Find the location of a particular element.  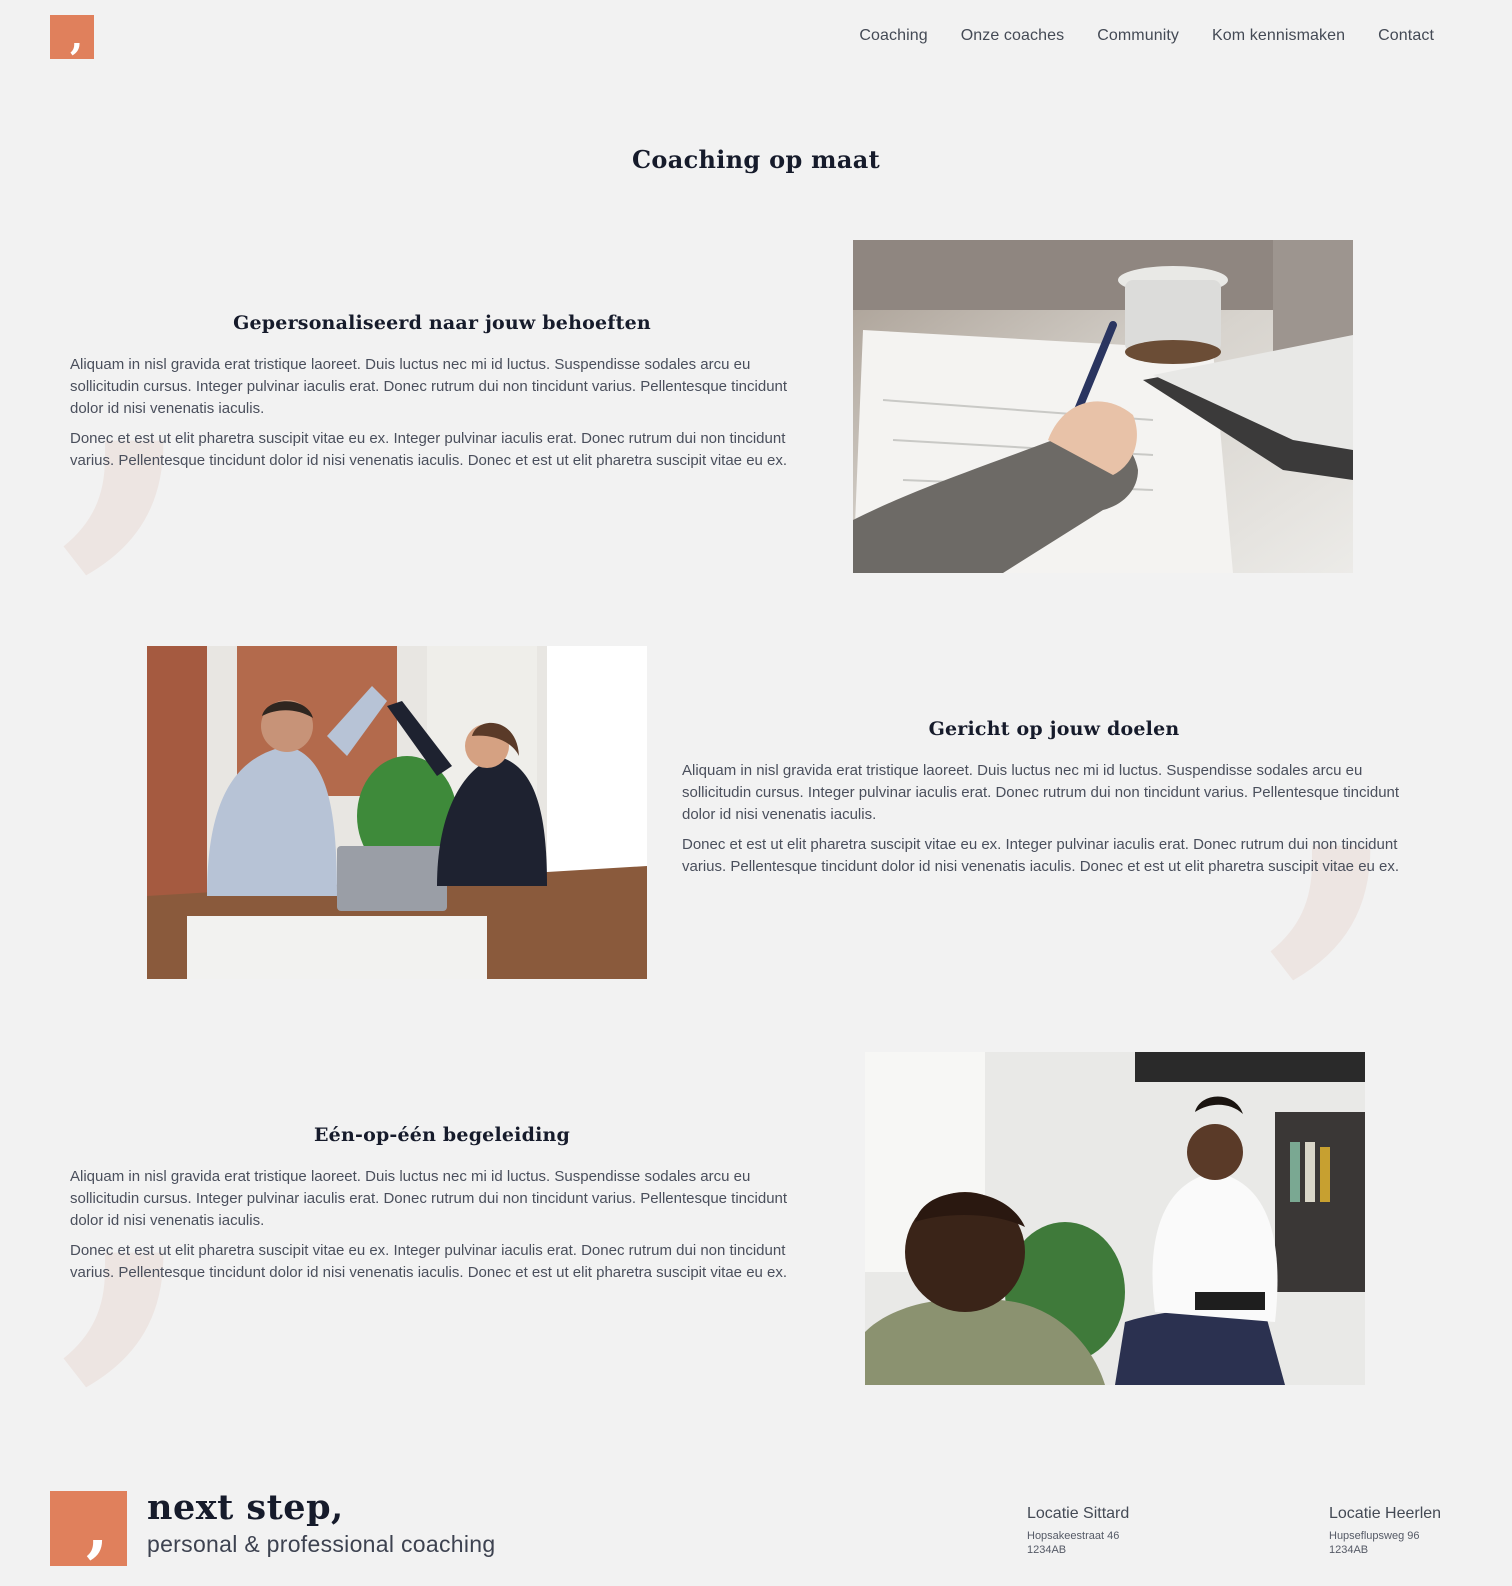

coaching-session-photo is located at coordinates (1115, 1218).